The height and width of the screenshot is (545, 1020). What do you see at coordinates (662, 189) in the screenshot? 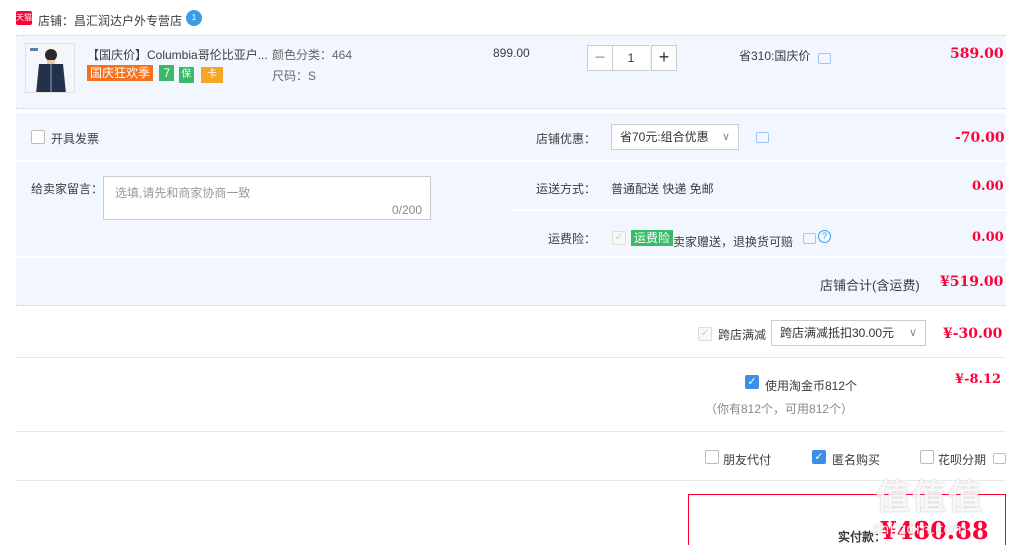
I see `shipping-value: 普通配送 快递 免邮` at bounding box center [662, 189].